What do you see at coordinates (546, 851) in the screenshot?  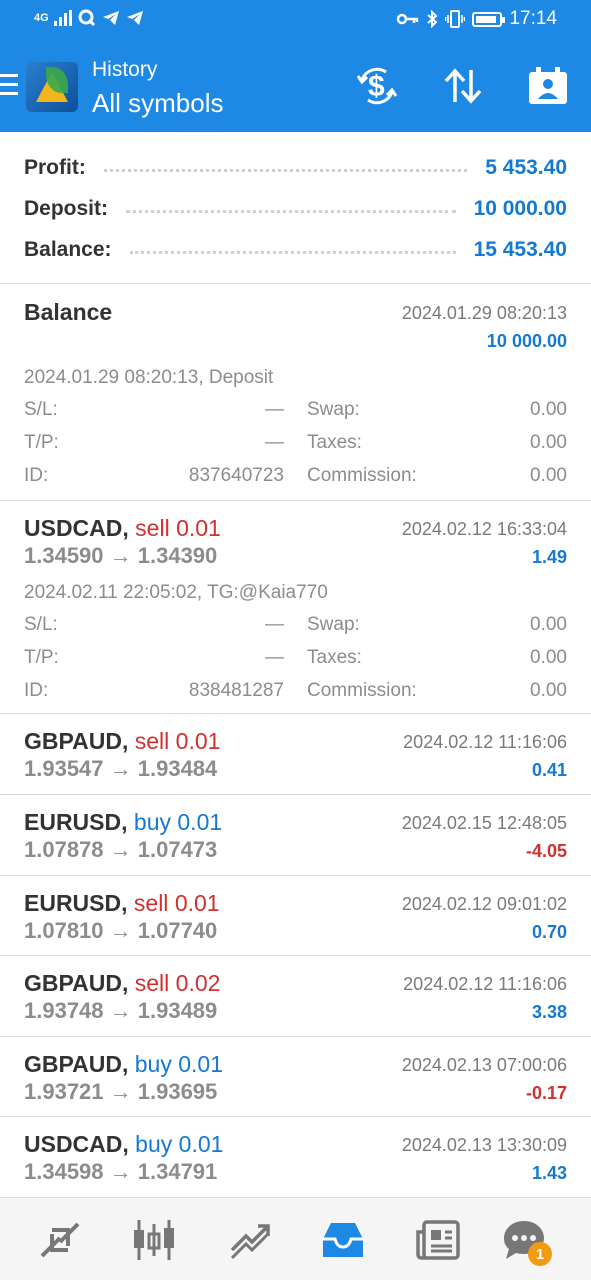 I see `deal-profit: -4.05` at bounding box center [546, 851].